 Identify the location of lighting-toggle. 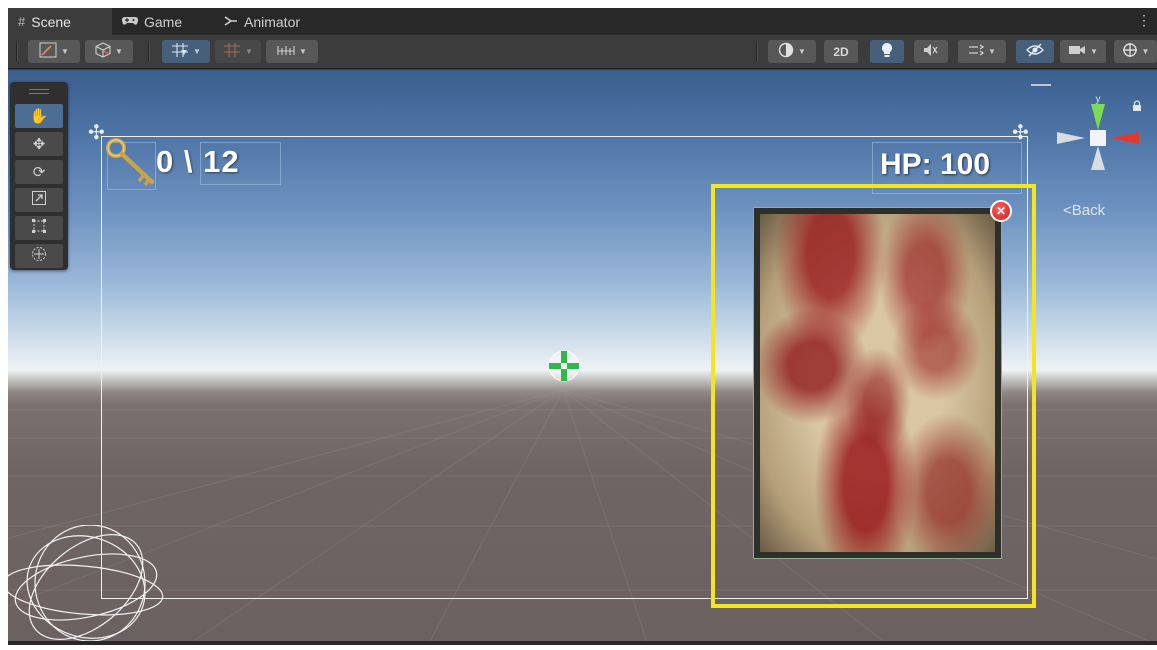
(887, 51).